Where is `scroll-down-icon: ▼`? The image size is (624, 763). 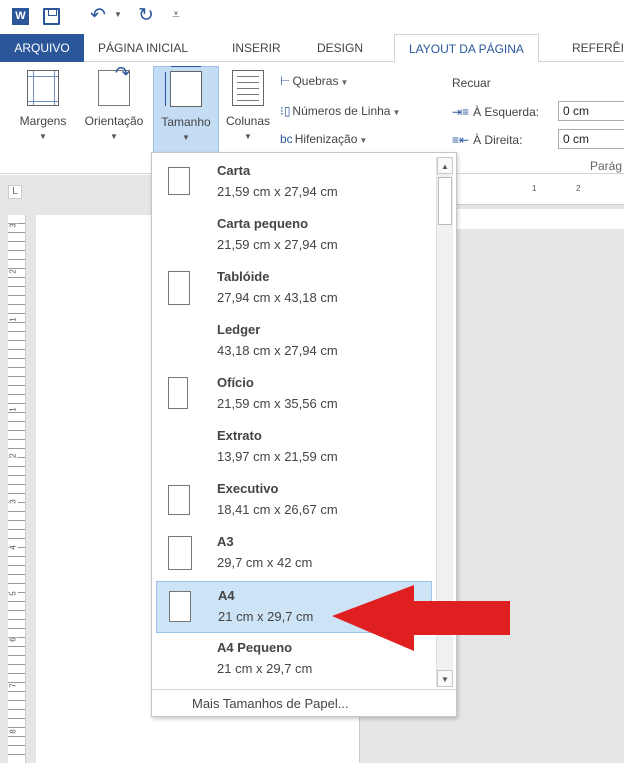 scroll-down-icon: ▼ is located at coordinates (445, 678).